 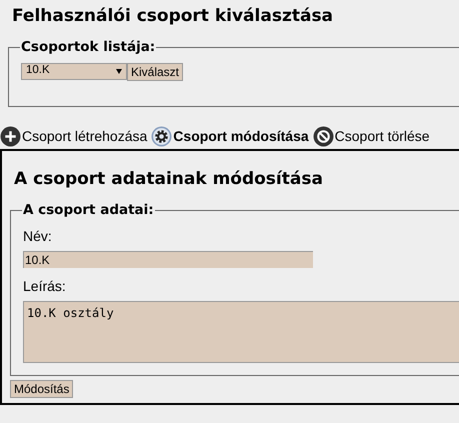 What do you see at coordinates (42, 389) in the screenshot?
I see `modify-button: Módosítás` at bounding box center [42, 389].